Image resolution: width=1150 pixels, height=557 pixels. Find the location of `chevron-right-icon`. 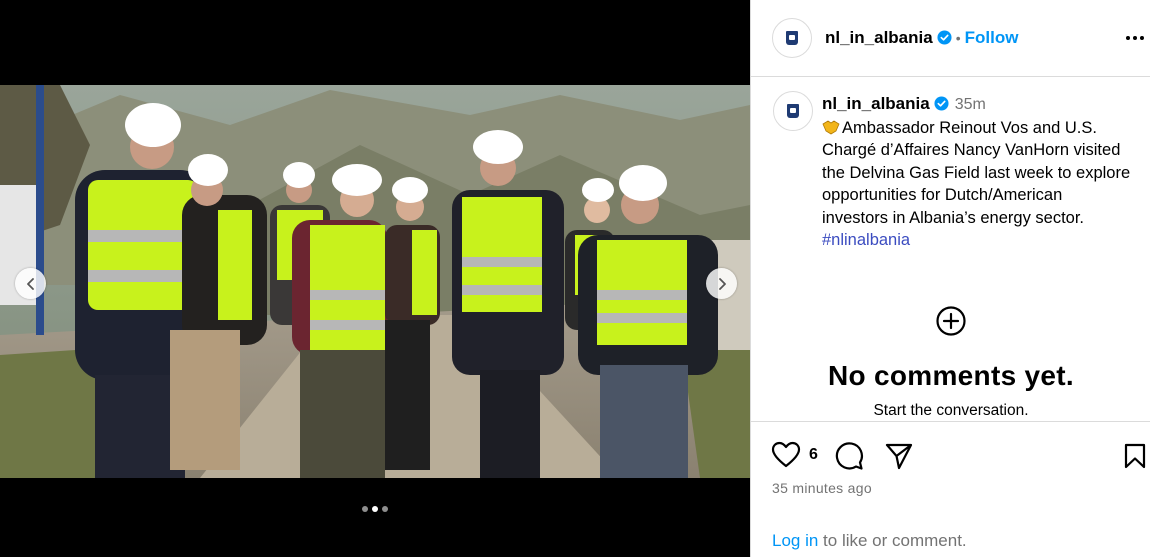

chevron-right-icon is located at coordinates (722, 283).